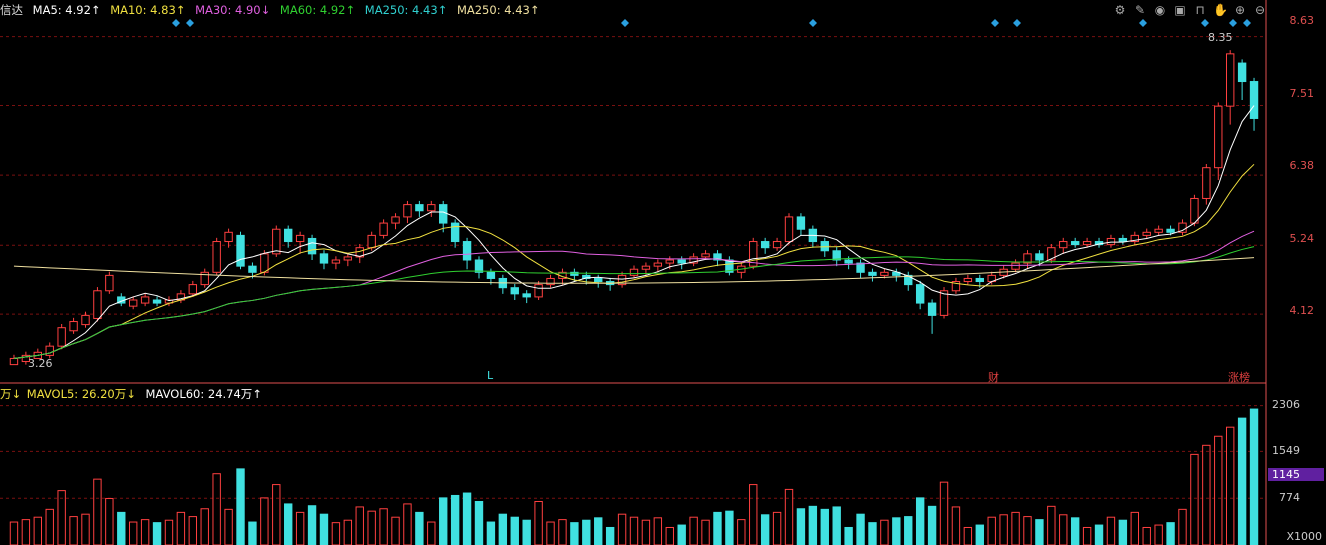 The height and width of the screenshot is (545, 1326). What do you see at coordinates (40, 363) in the screenshot?
I see `low-annotation: 3.26` at bounding box center [40, 363].